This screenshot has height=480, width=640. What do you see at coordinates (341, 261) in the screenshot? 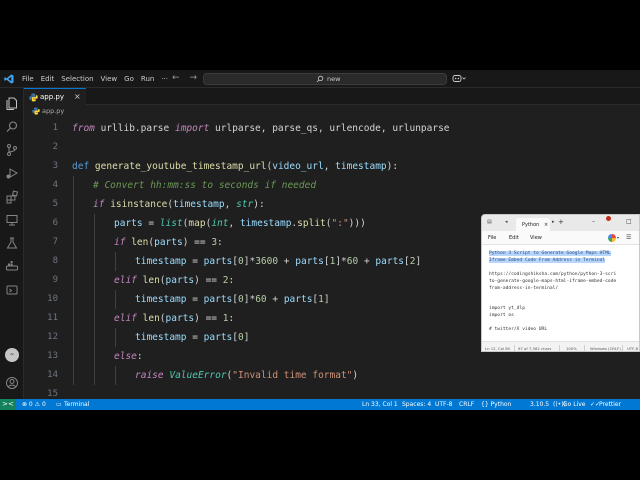
I see `code-token: ]*` at bounding box center [341, 261].